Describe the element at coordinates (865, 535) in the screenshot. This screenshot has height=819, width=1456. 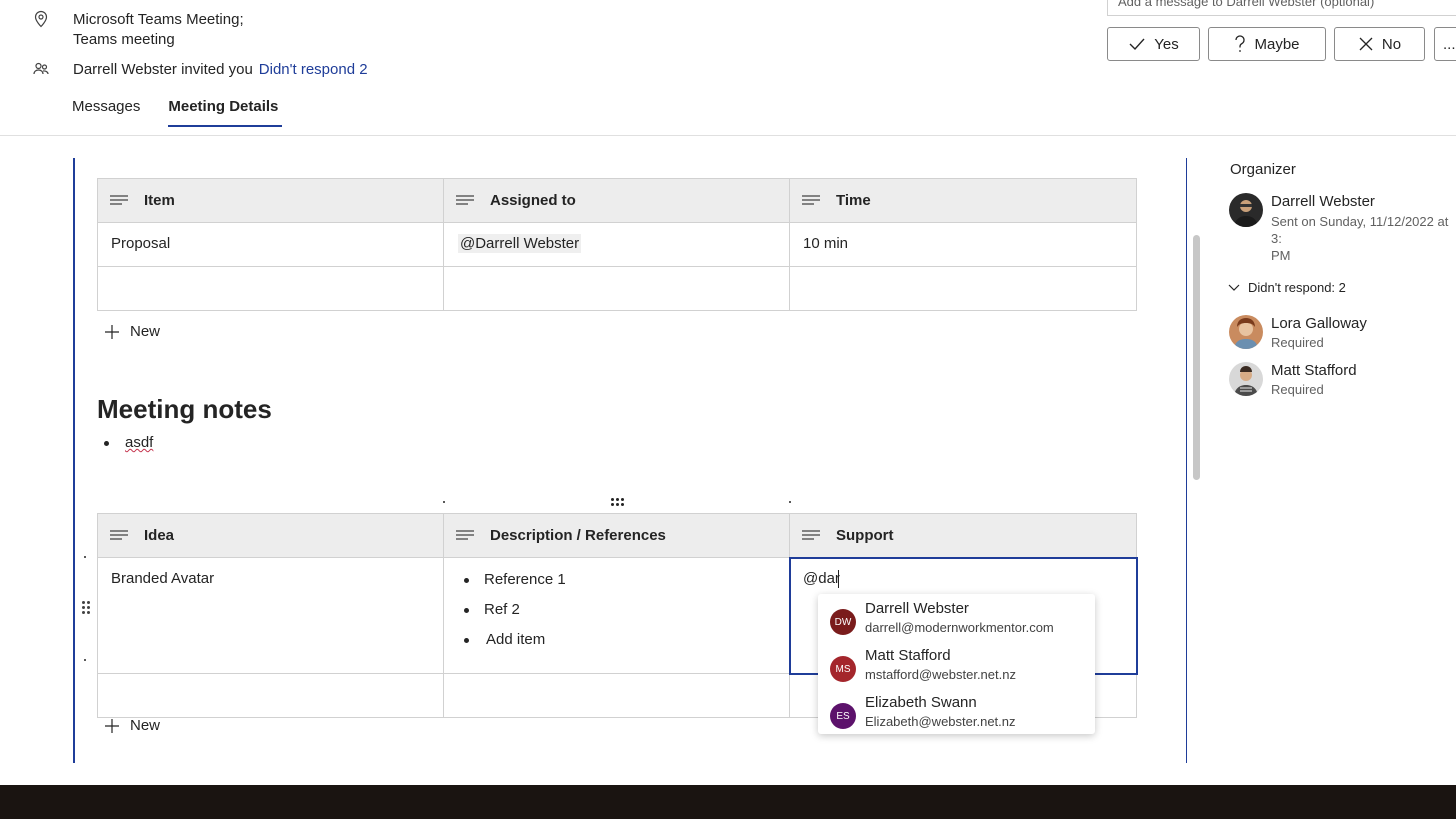
I see `header-label: Support` at that location.